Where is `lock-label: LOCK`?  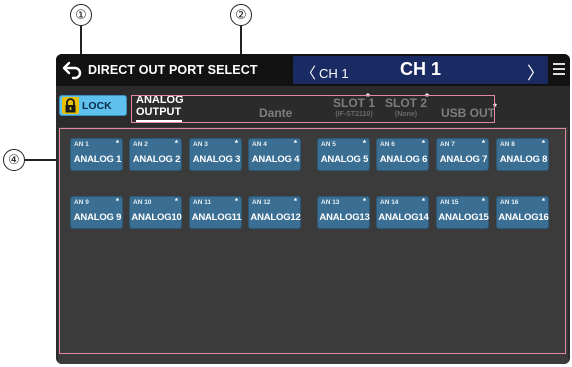
lock-label: LOCK is located at coordinates (97, 106).